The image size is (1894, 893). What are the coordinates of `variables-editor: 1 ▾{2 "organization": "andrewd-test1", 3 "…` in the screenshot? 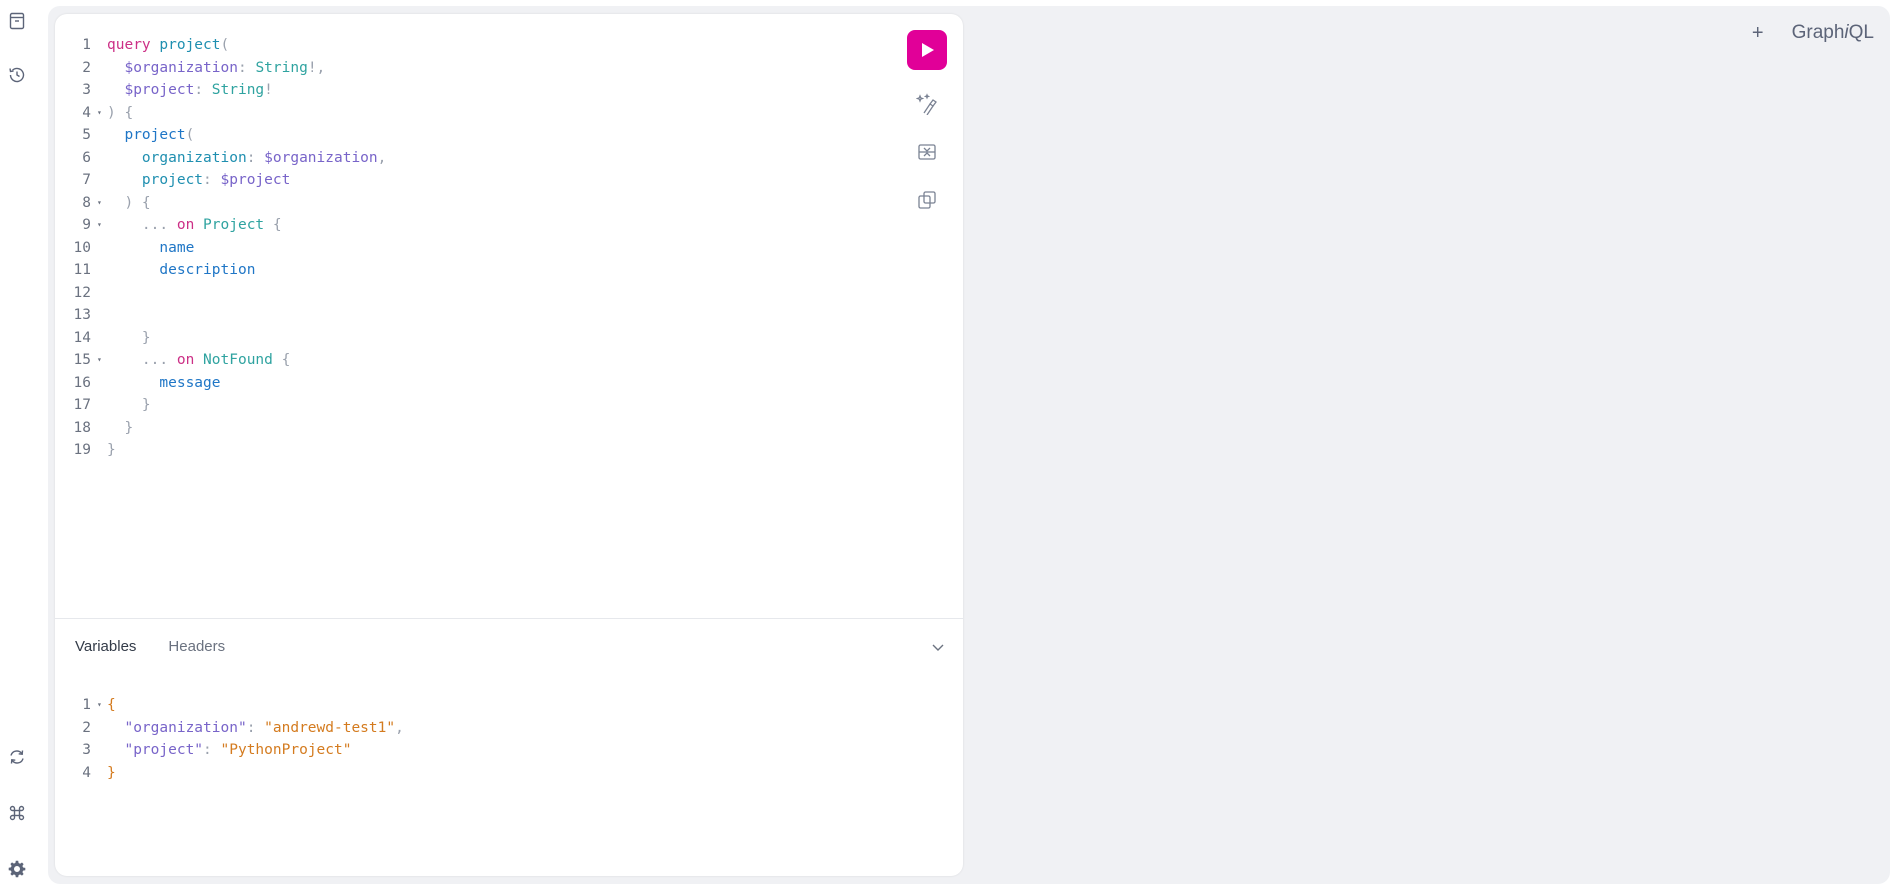 It's located at (229, 739).